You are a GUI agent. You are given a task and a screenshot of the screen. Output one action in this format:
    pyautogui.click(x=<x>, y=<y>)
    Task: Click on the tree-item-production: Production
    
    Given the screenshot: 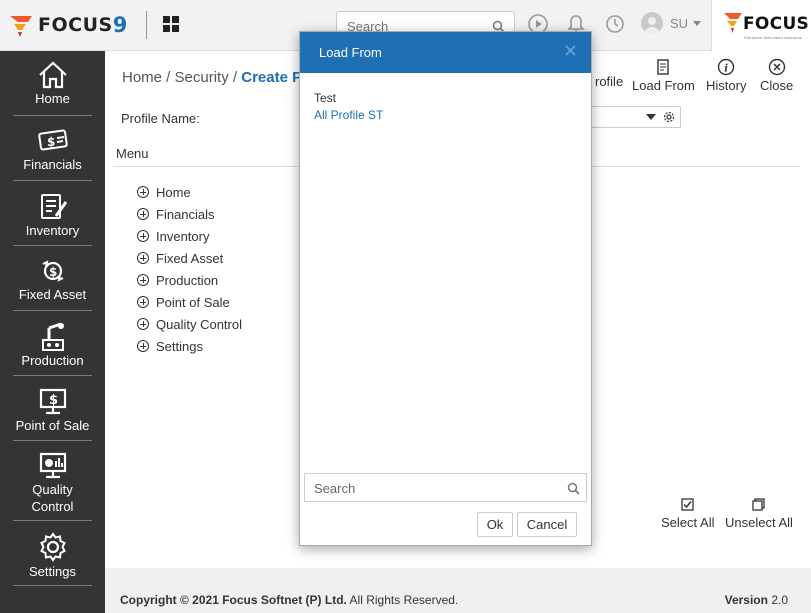 What is the action you would take?
    pyautogui.click(x=189, y=280)
    